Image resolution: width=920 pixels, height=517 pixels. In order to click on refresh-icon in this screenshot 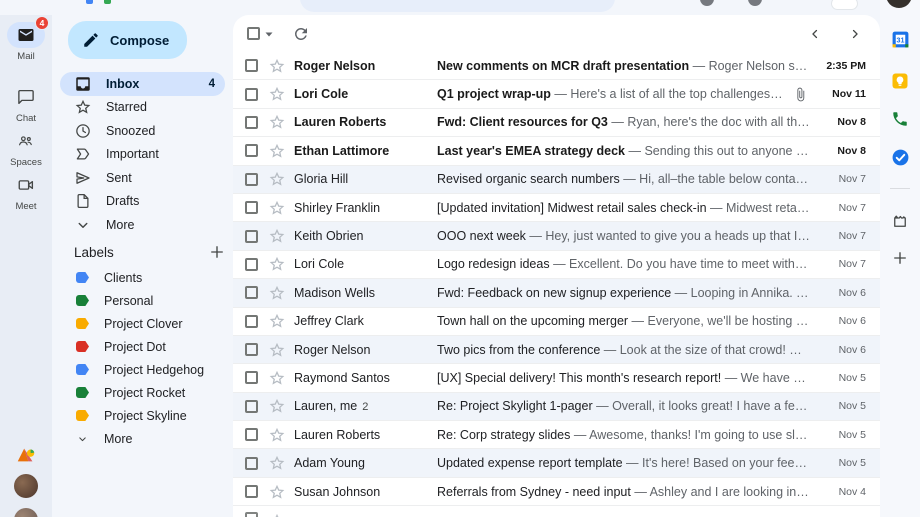, I will do `click(301, 34)`.